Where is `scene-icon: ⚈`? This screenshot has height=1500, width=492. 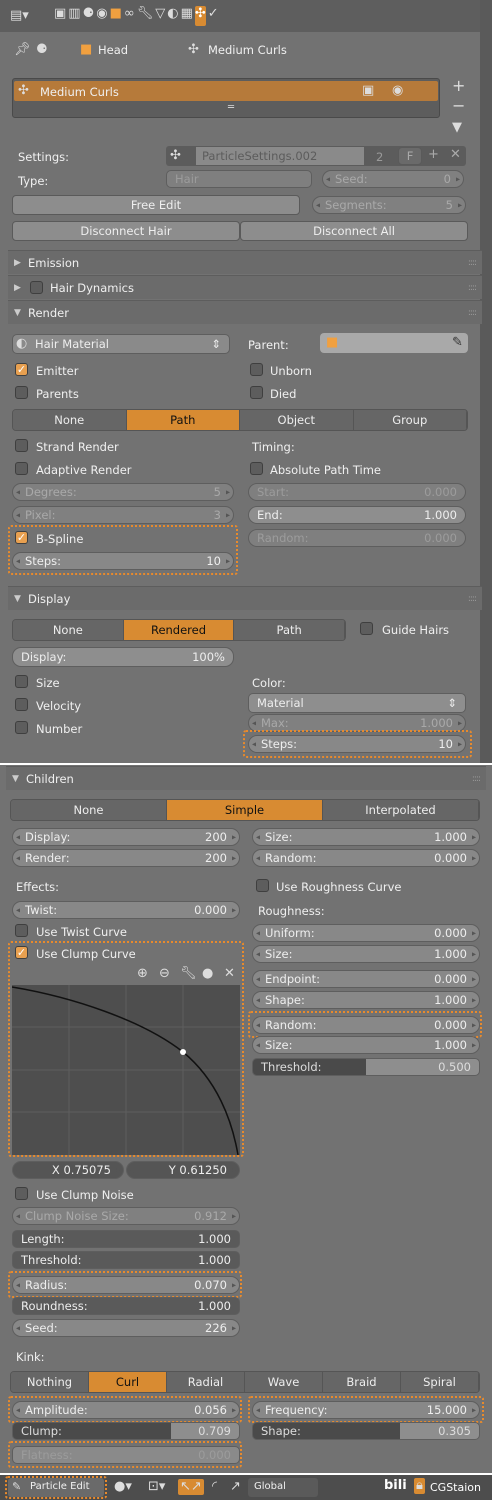 scene-icon: ⚈ is located at coordinates (89, 16).